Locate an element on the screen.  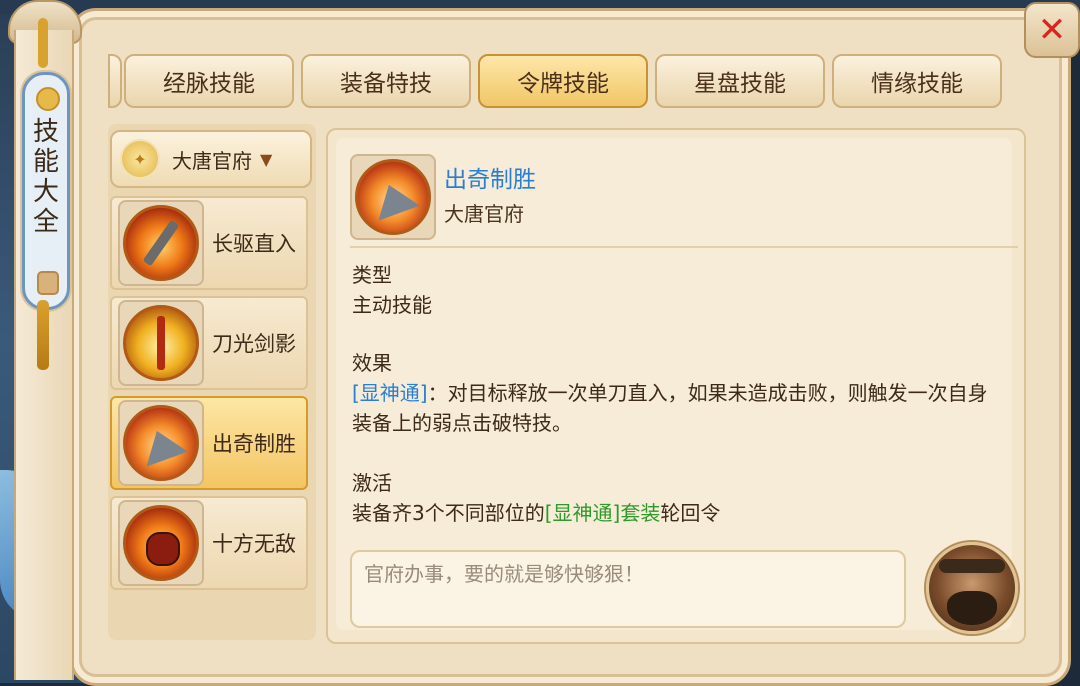
seal-icon is located at coordinates (48, 283).